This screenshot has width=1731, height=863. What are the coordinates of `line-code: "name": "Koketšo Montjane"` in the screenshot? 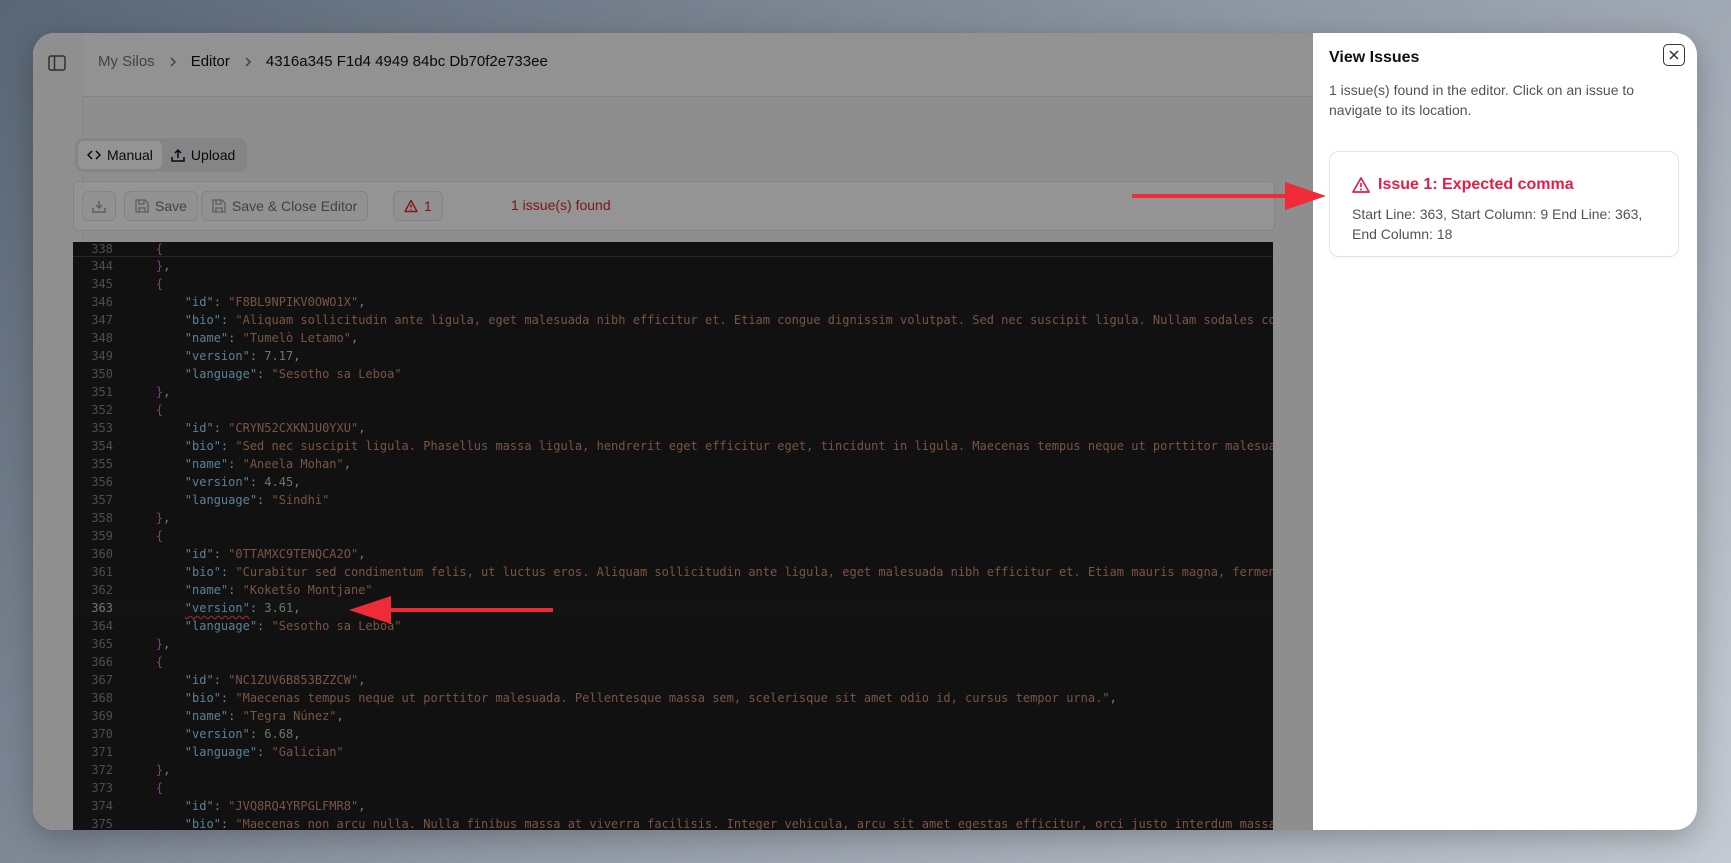 It's located at (278, 590).